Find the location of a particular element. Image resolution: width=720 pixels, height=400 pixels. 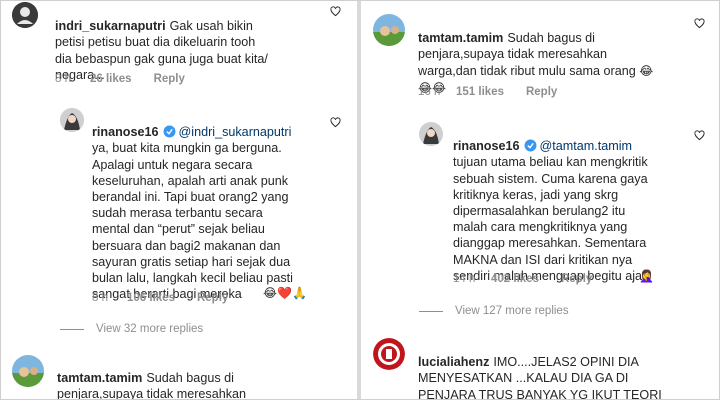

comment-emojis: 😂❤️🙏 is located at coordinates (285, 293).